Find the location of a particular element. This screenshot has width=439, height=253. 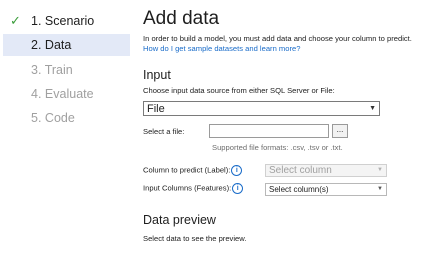

input-heading: Input is located at coordinates (157, 75).